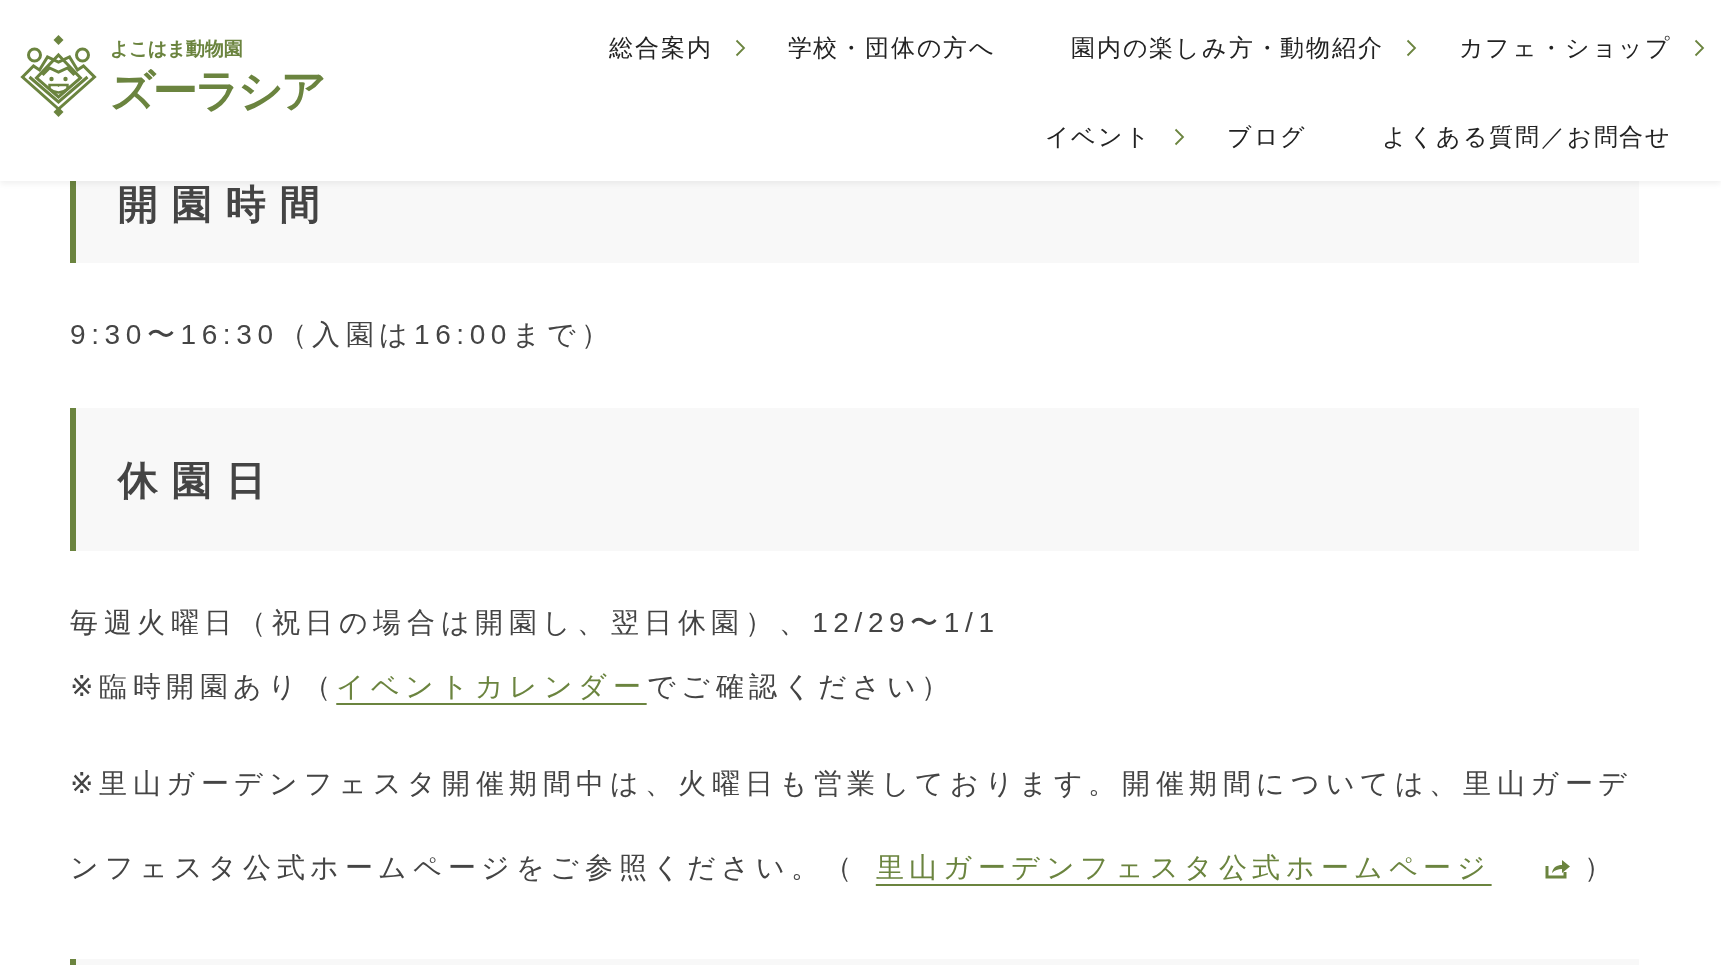 Image resolution: width=1721 pixels, height=965 pixels. Describe the element at coordinates (891, 48) in the screenshot. I see `nav-link: 学校・団体の方へ` at that location.